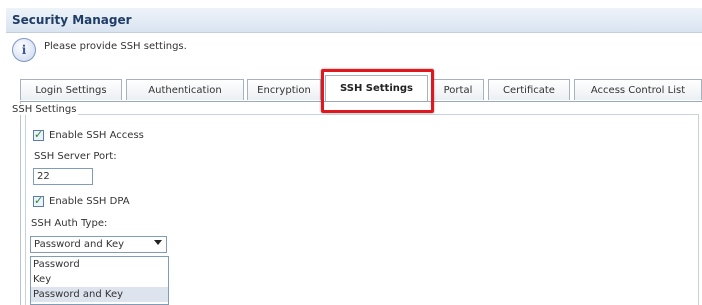  I want to click on ssh-server-port-input: 22, so click(63, 176).